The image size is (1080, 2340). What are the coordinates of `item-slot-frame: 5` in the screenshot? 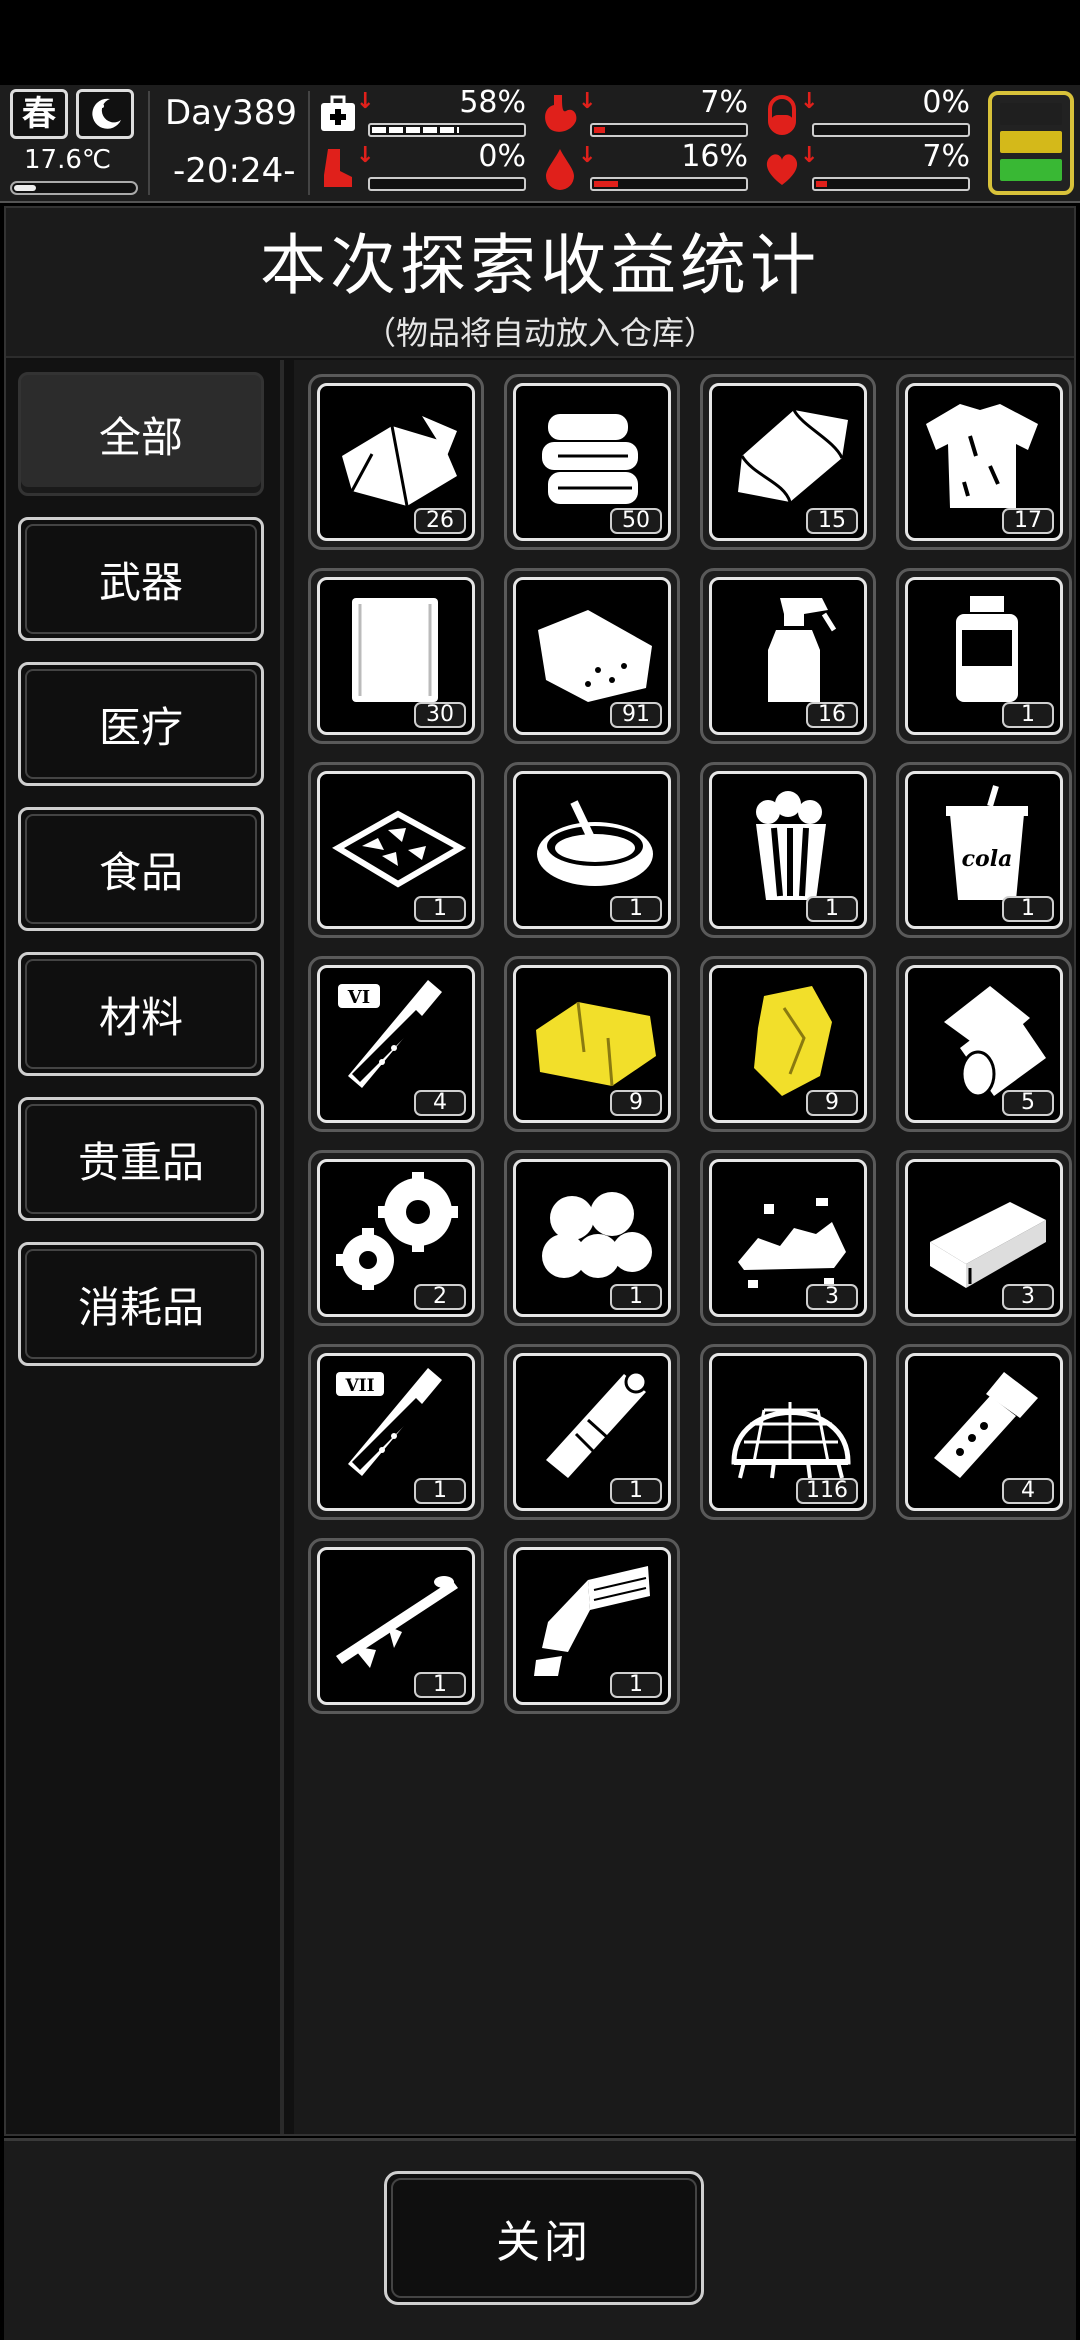 It's located at (984, 1044).